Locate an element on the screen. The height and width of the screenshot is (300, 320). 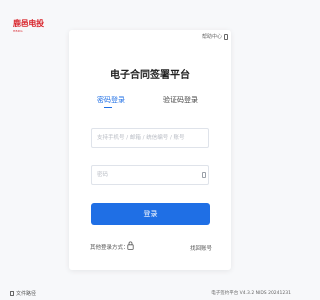
help-center-label: 帮助中心 is located at coordinates (212, 37).